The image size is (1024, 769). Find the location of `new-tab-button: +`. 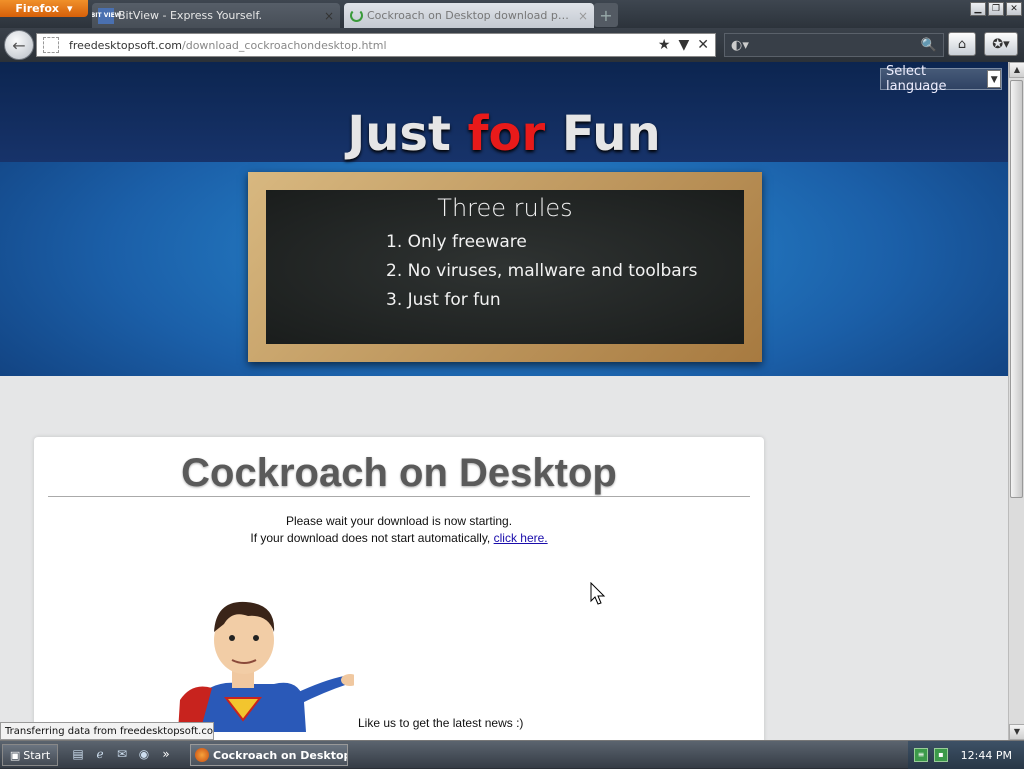

new-tab-button: + is located at coordinates (606, 15).